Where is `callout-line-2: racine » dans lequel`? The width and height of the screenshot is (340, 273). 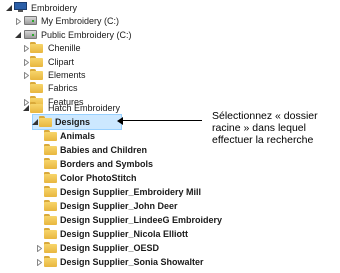
callout-line-2: racine » dans lequel is located at coordinates (259, 128).